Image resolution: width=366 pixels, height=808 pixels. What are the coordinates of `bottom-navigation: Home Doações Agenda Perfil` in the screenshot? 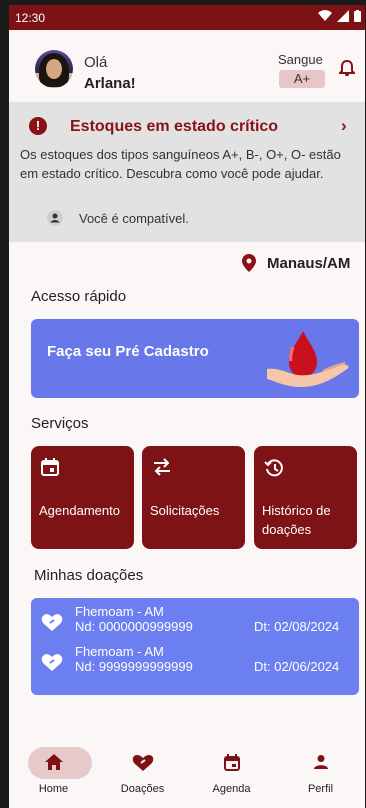 It's located at (187, 771).